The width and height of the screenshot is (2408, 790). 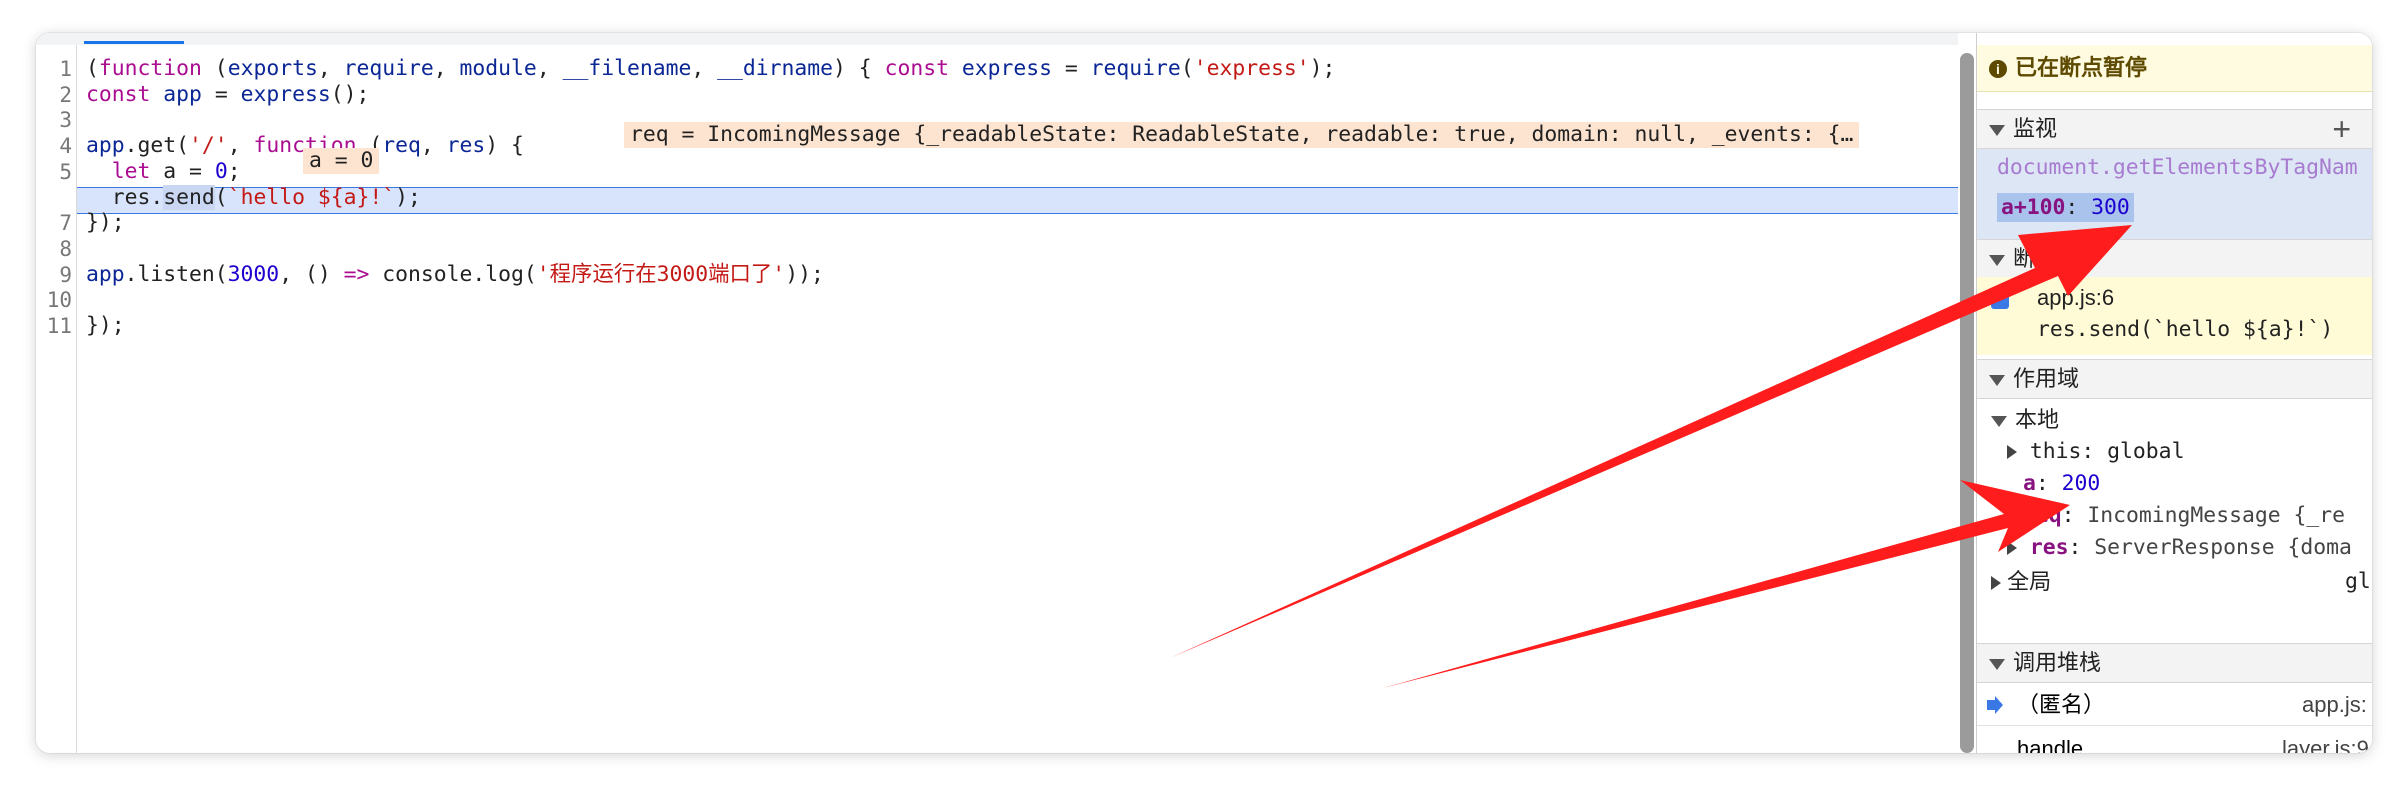 What do you see at coordinates (350, 94) in the screenshot?
I see `code-token: ();` at bounding box center [350, 94].